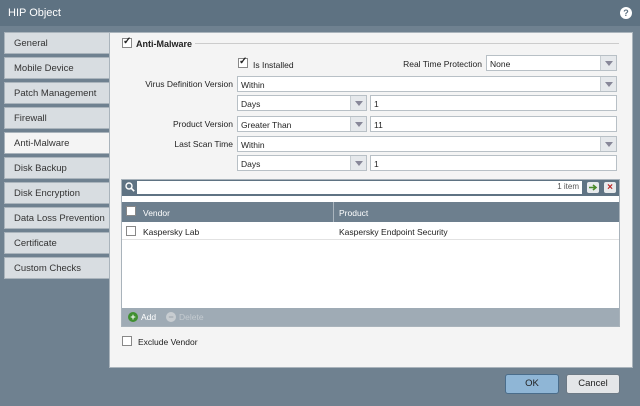  What do you see at coordinates (57, 143) in the screenshot?
I see `tab-anti-malware: Anti-Malware` at bounding box center [57, 143].